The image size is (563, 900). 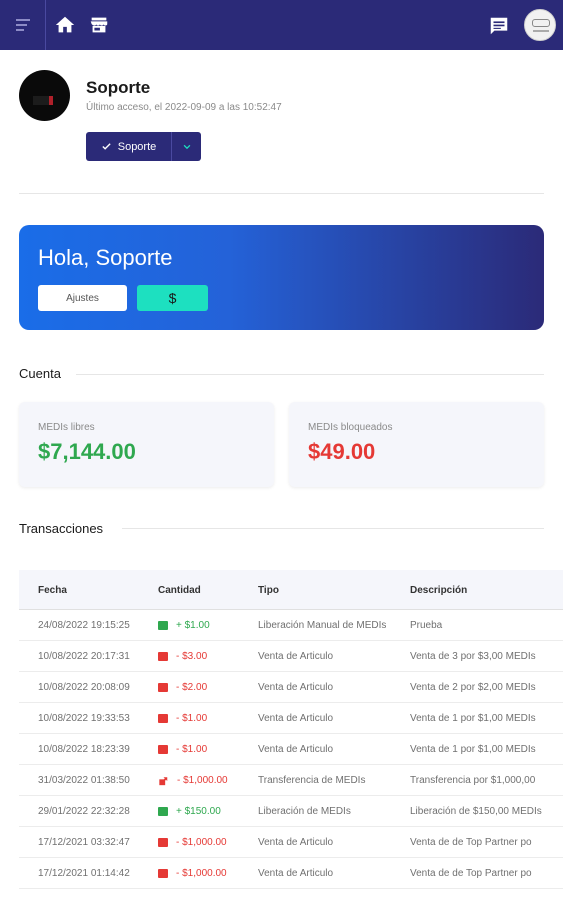 What do you see at coordinates (322, 625) in the screenshot?
I see `cell-type: Liberación Manual de MEDIs` at bounding box center [322, 625].